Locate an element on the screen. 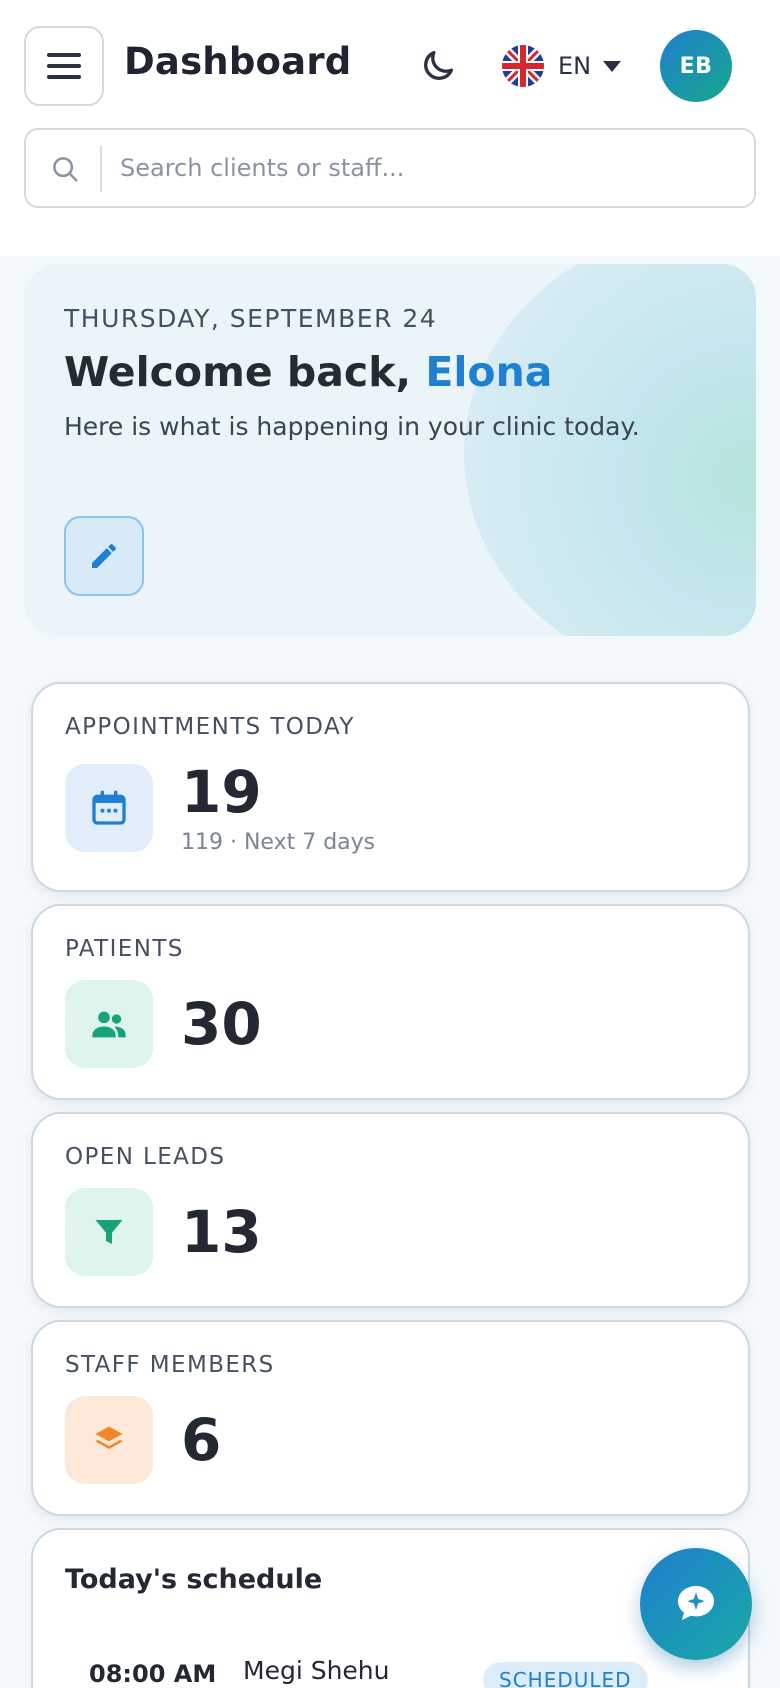 This screenshot has height=1688, width=780. avatar: EB is located at coordinates (696, 66).